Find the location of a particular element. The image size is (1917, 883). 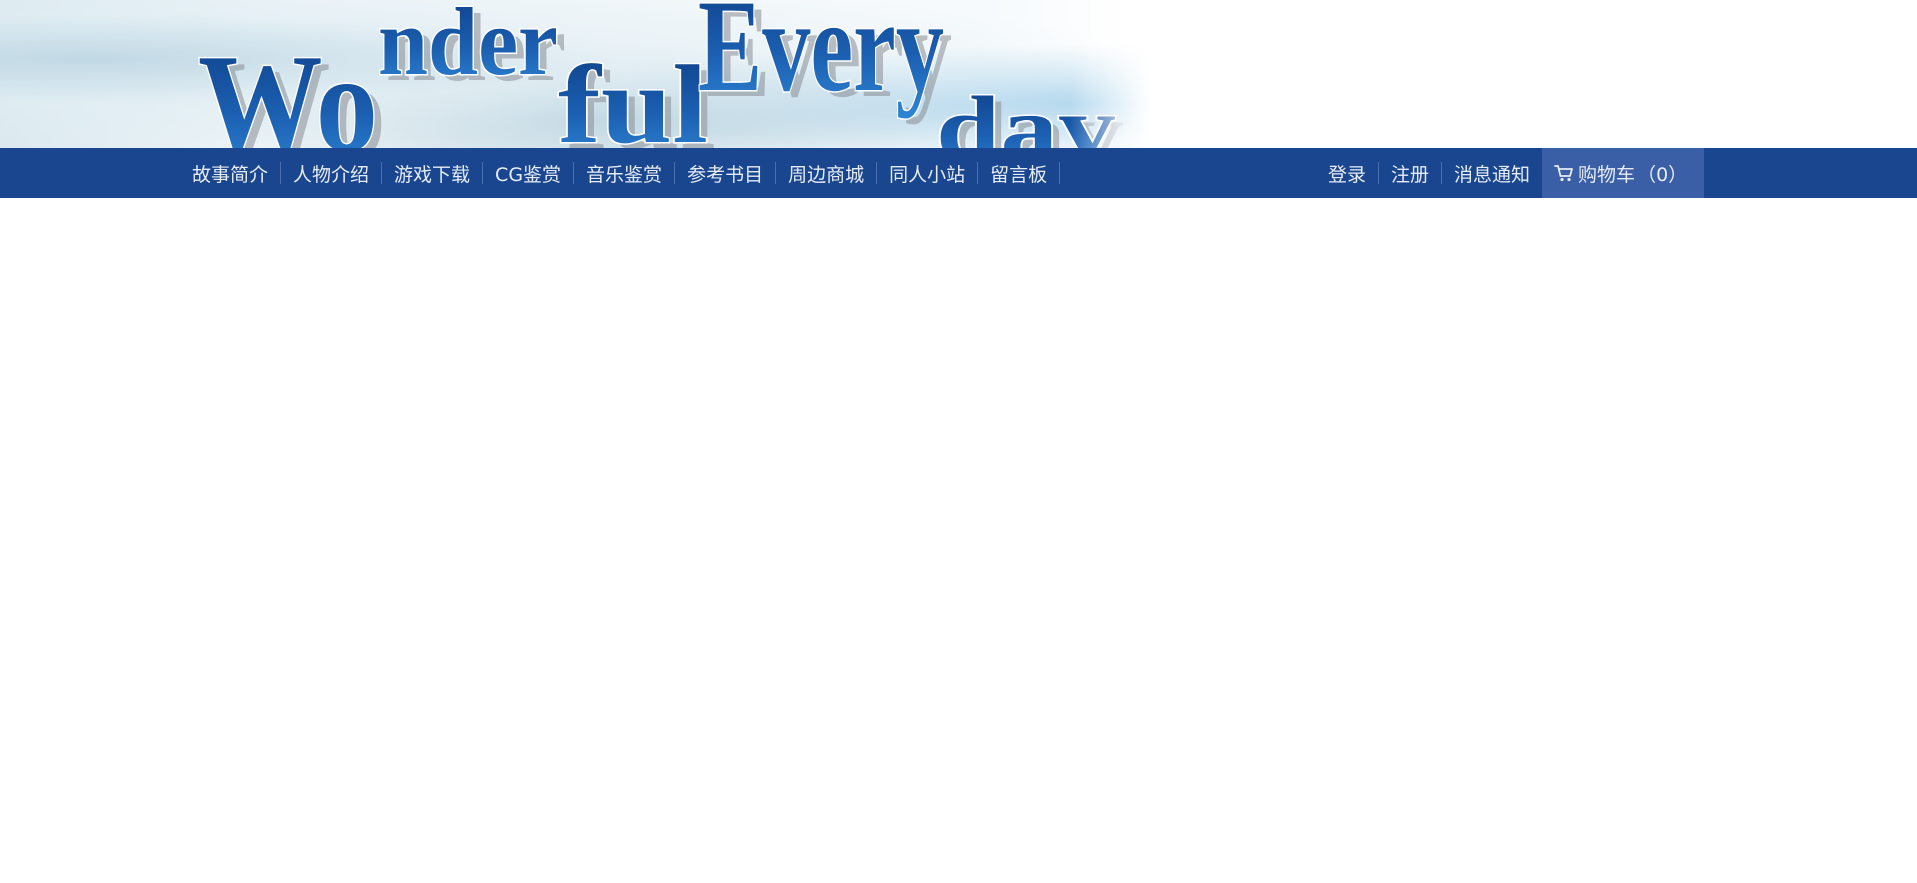

nav-item-download: 游戏下载 is located at coordinates (433, 173).